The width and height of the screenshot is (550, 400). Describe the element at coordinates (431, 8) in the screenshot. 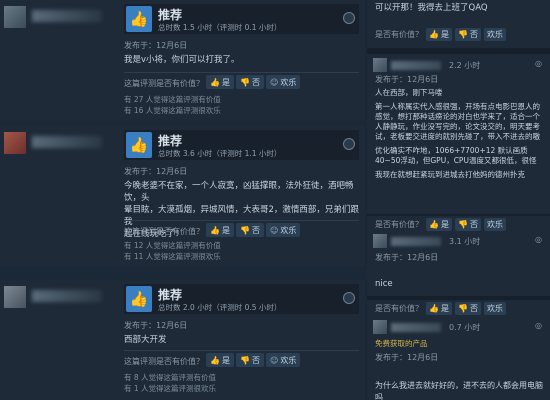

I see `review-body: 可以开那！我得去上班了QAQ` at that location.